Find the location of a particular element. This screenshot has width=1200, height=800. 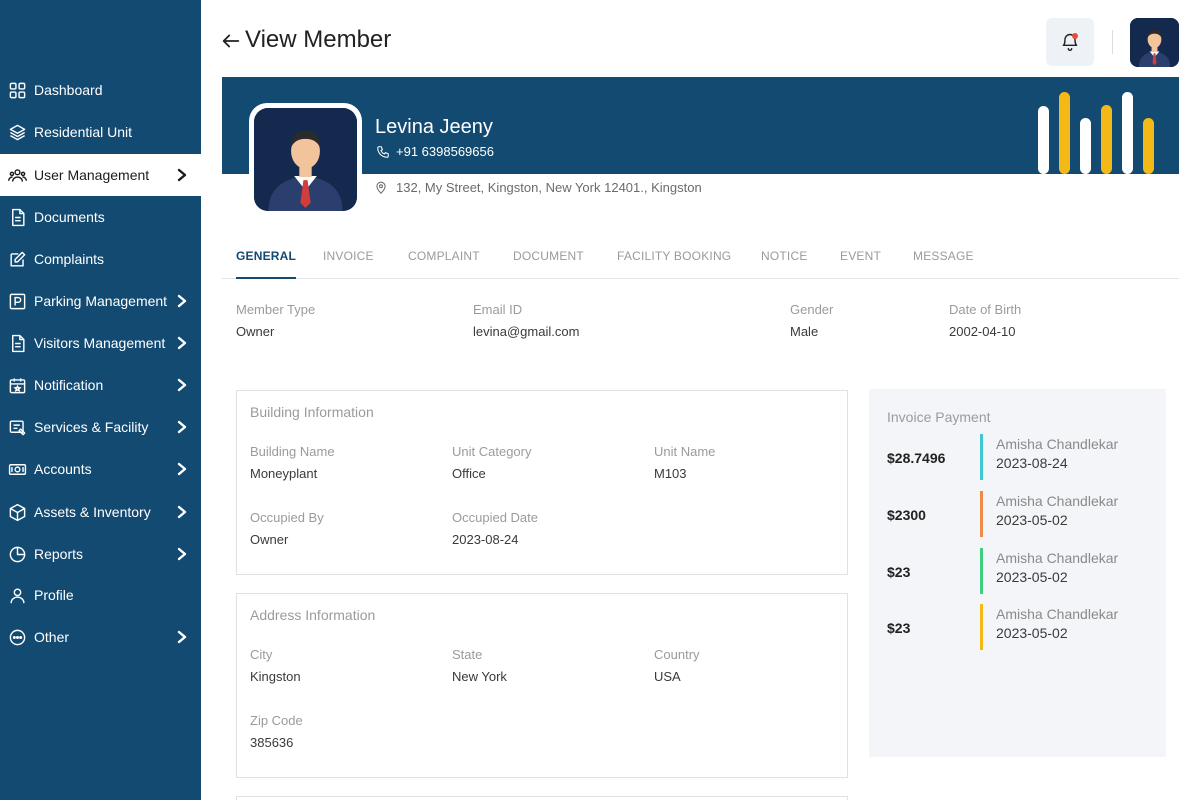

email-label: Email ID is located at coordinates (498, 309).